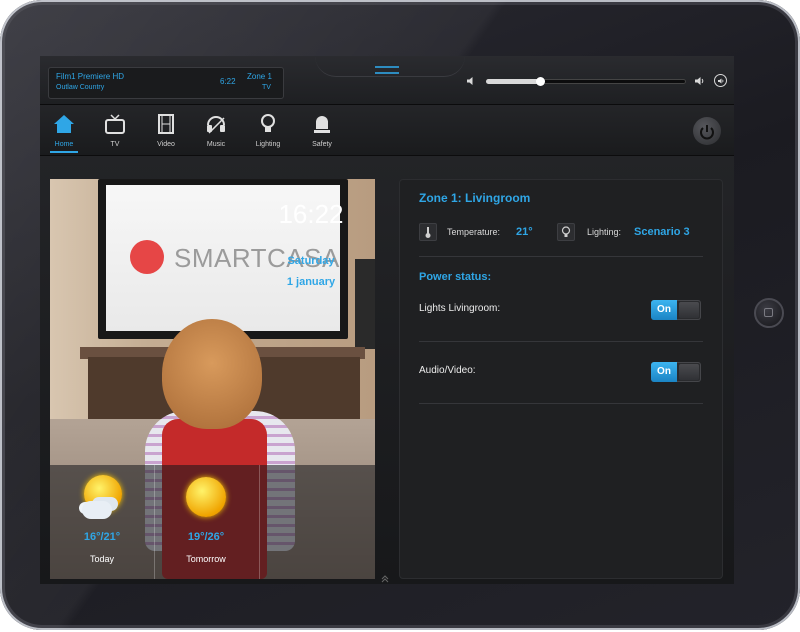  I want to click on audio-video-toggle: On, so click(676, 372).